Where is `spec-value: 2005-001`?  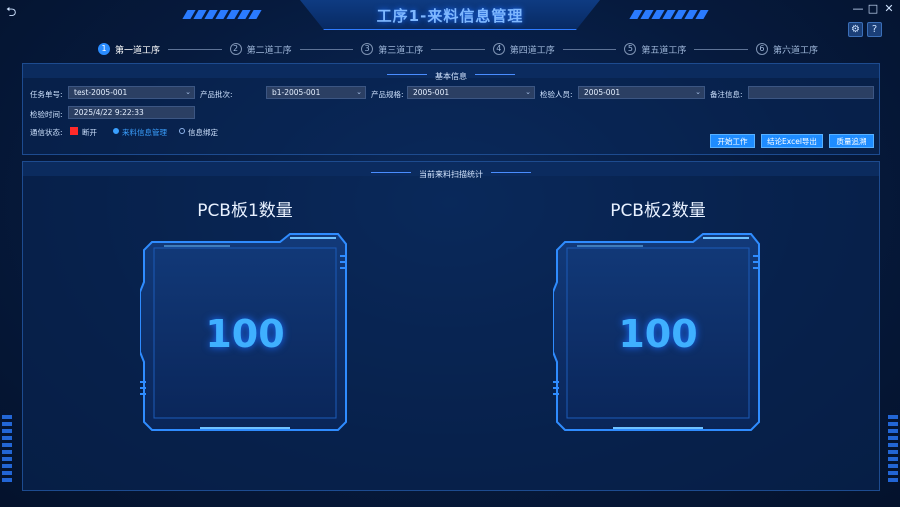
spec-value: 2005-001 is located at coordinates (431, 92).